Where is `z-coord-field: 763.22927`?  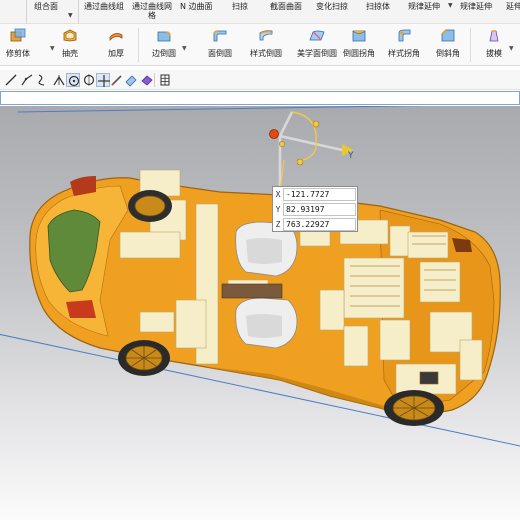
z-coord-field: 763.22927 is located at coordinates (319, 224).